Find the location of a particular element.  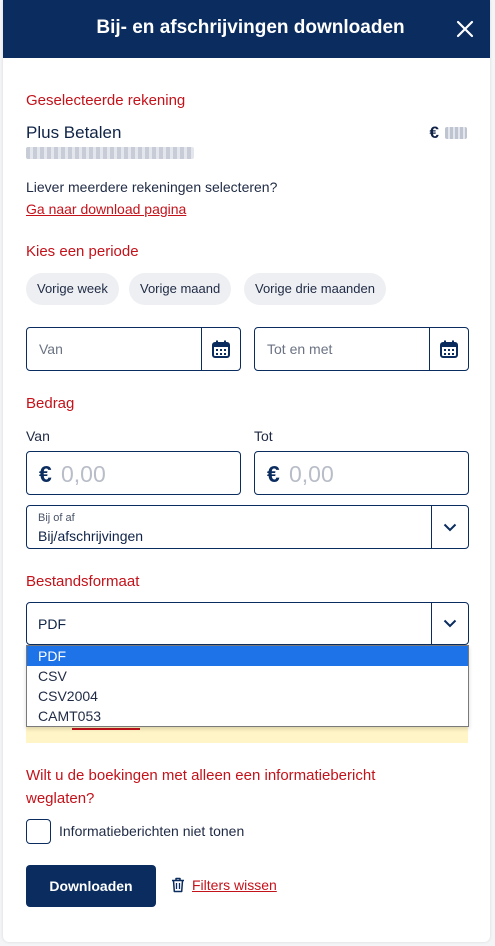

date-from-placeholder: Van is located at coordinates (51, 349).